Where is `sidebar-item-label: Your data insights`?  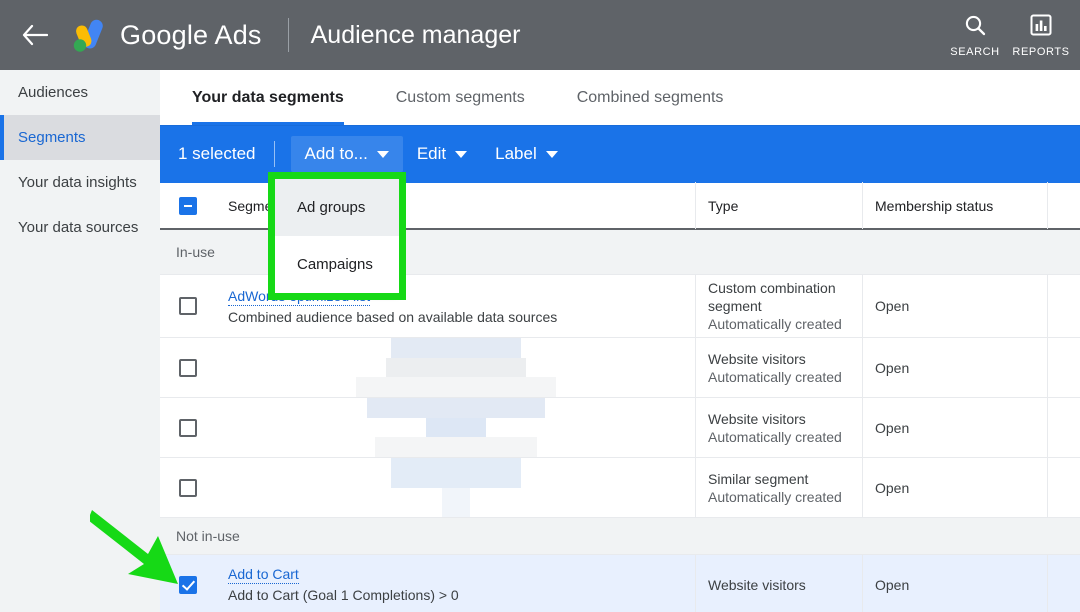
sidebar-item-label: Your data insights is located at coordinates (77, 182).